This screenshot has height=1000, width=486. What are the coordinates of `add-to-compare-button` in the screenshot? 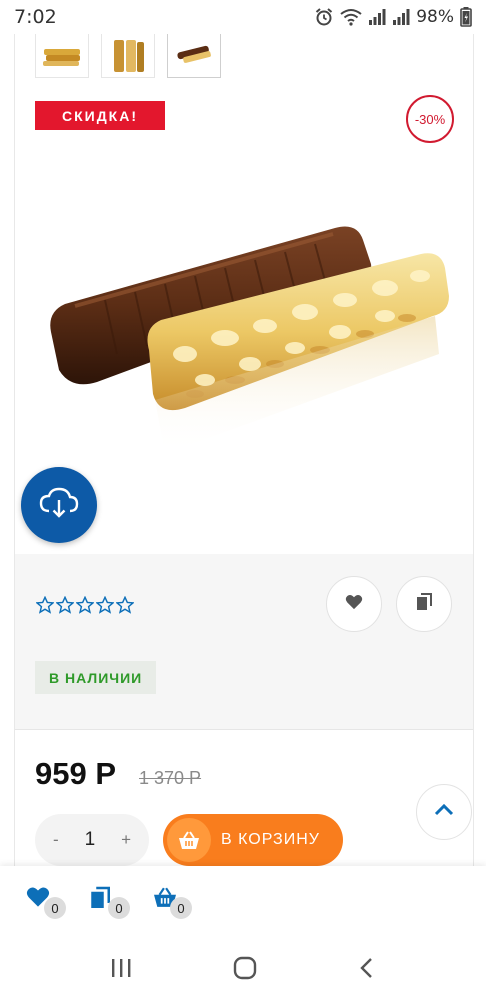 It's located at (424, 604).